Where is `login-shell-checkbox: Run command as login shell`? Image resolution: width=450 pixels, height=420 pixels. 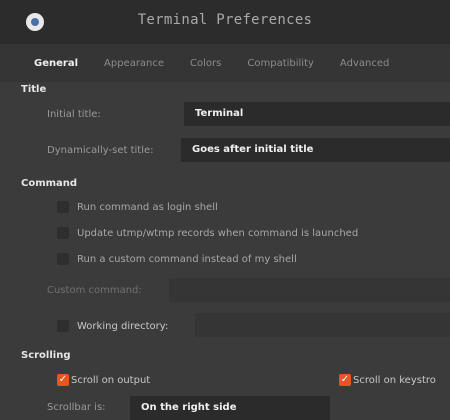 login-shell-checkbox: Run command as login shell is located at coordinates (137, 207).